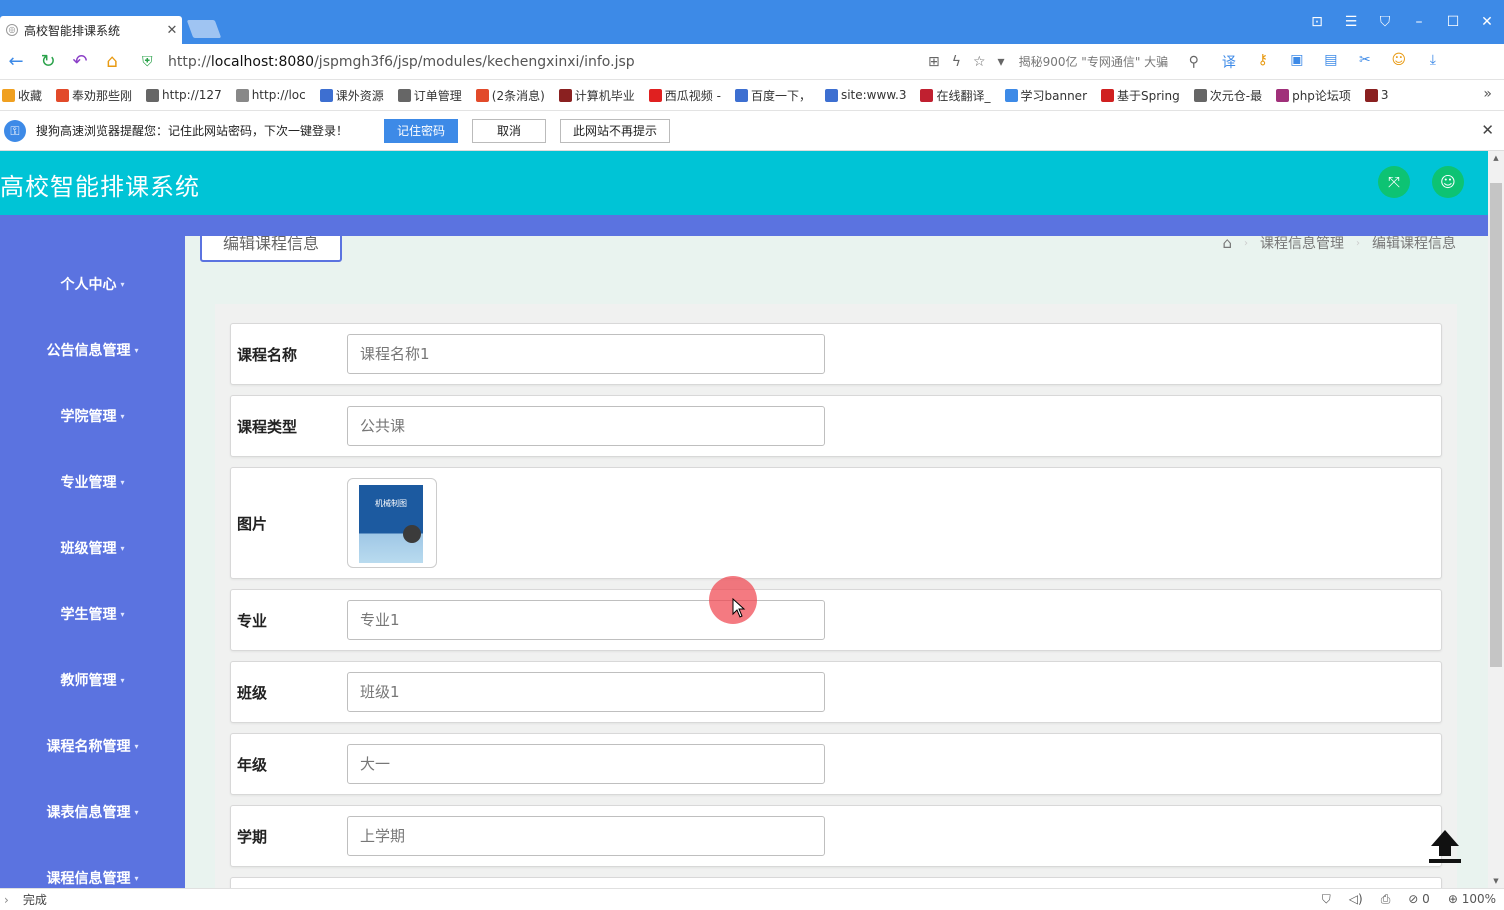 Image resolution: width=1504 pixels, height=910 pixels. What do you see at coordinates (421, 130) in the screenshot?
I see `remember-password-button: 记住密码` at bounding box center [421, 130].